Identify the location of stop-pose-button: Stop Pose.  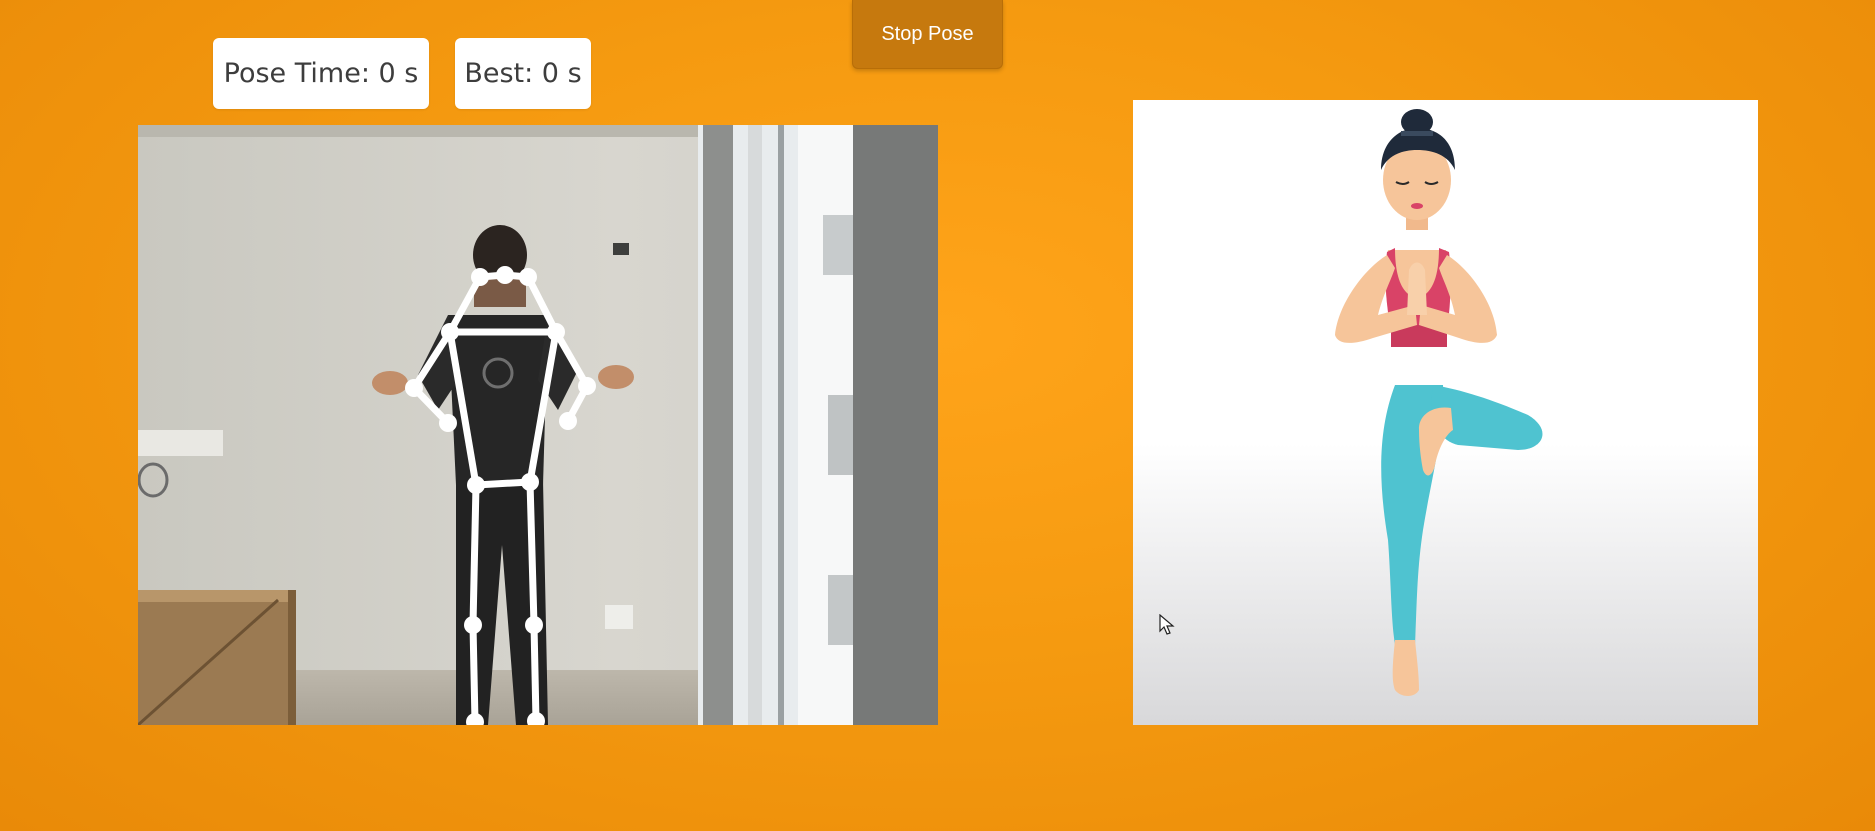
(927, 34).